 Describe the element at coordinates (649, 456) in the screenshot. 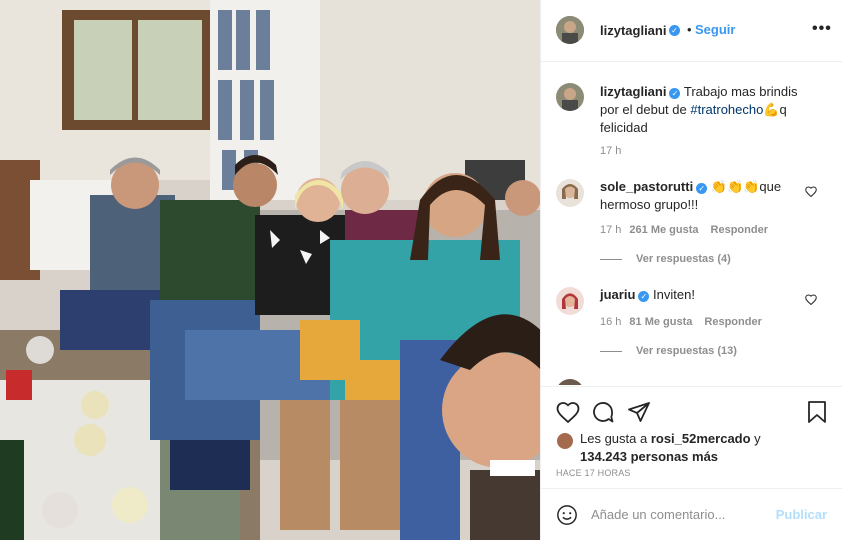

I see `likes-count: 134.243 personas más` at that location.